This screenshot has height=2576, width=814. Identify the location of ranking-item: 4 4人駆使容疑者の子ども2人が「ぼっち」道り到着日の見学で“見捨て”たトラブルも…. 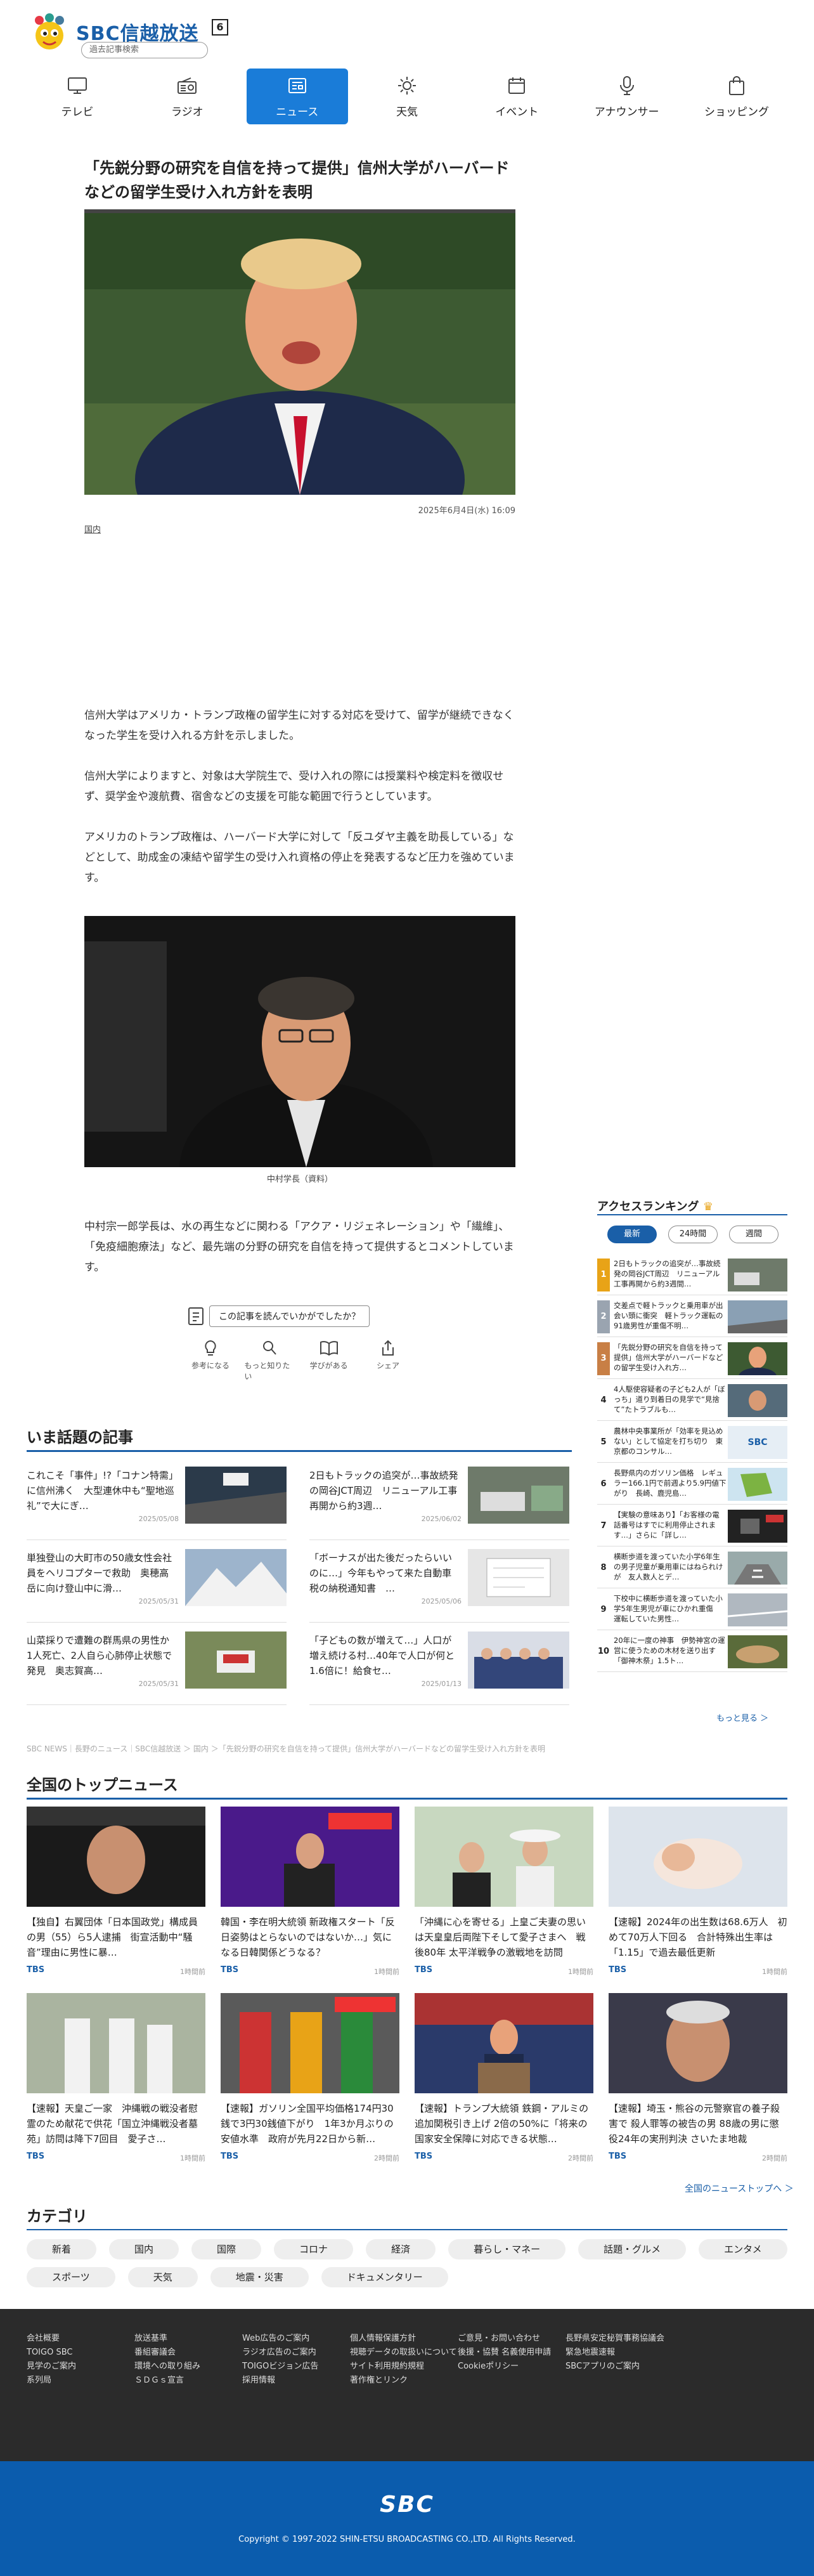
(692, 1400).